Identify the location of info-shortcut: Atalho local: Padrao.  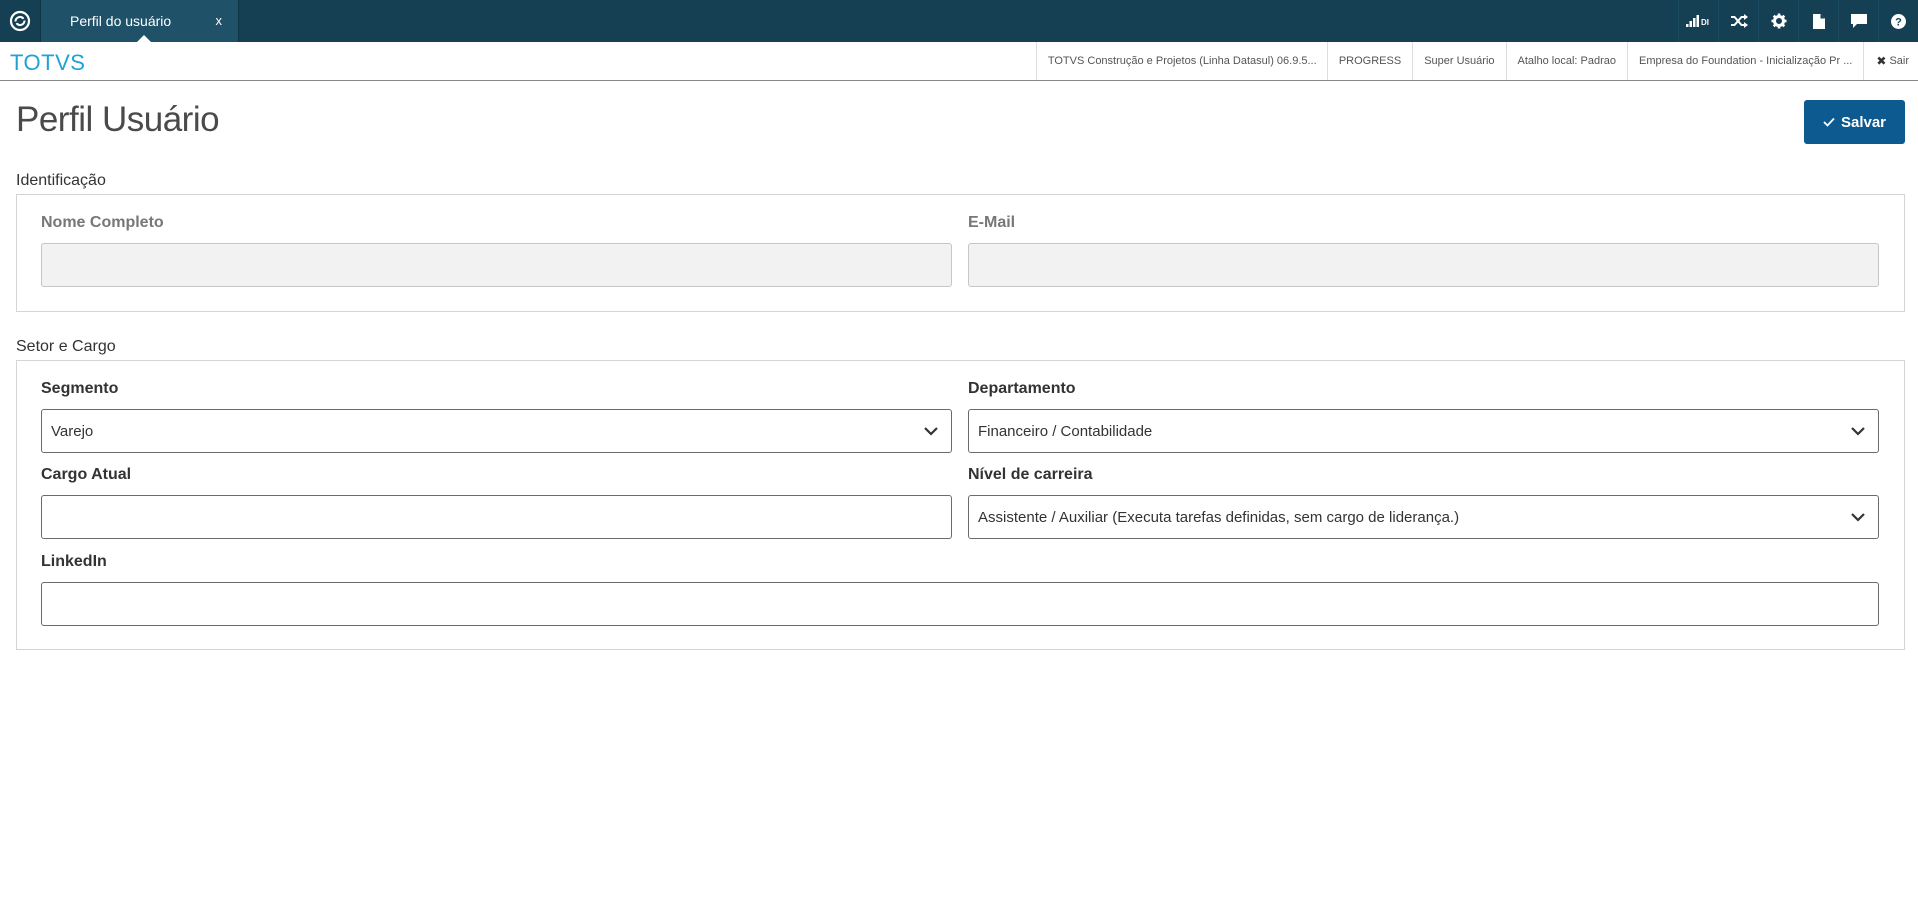
(1566, 61).